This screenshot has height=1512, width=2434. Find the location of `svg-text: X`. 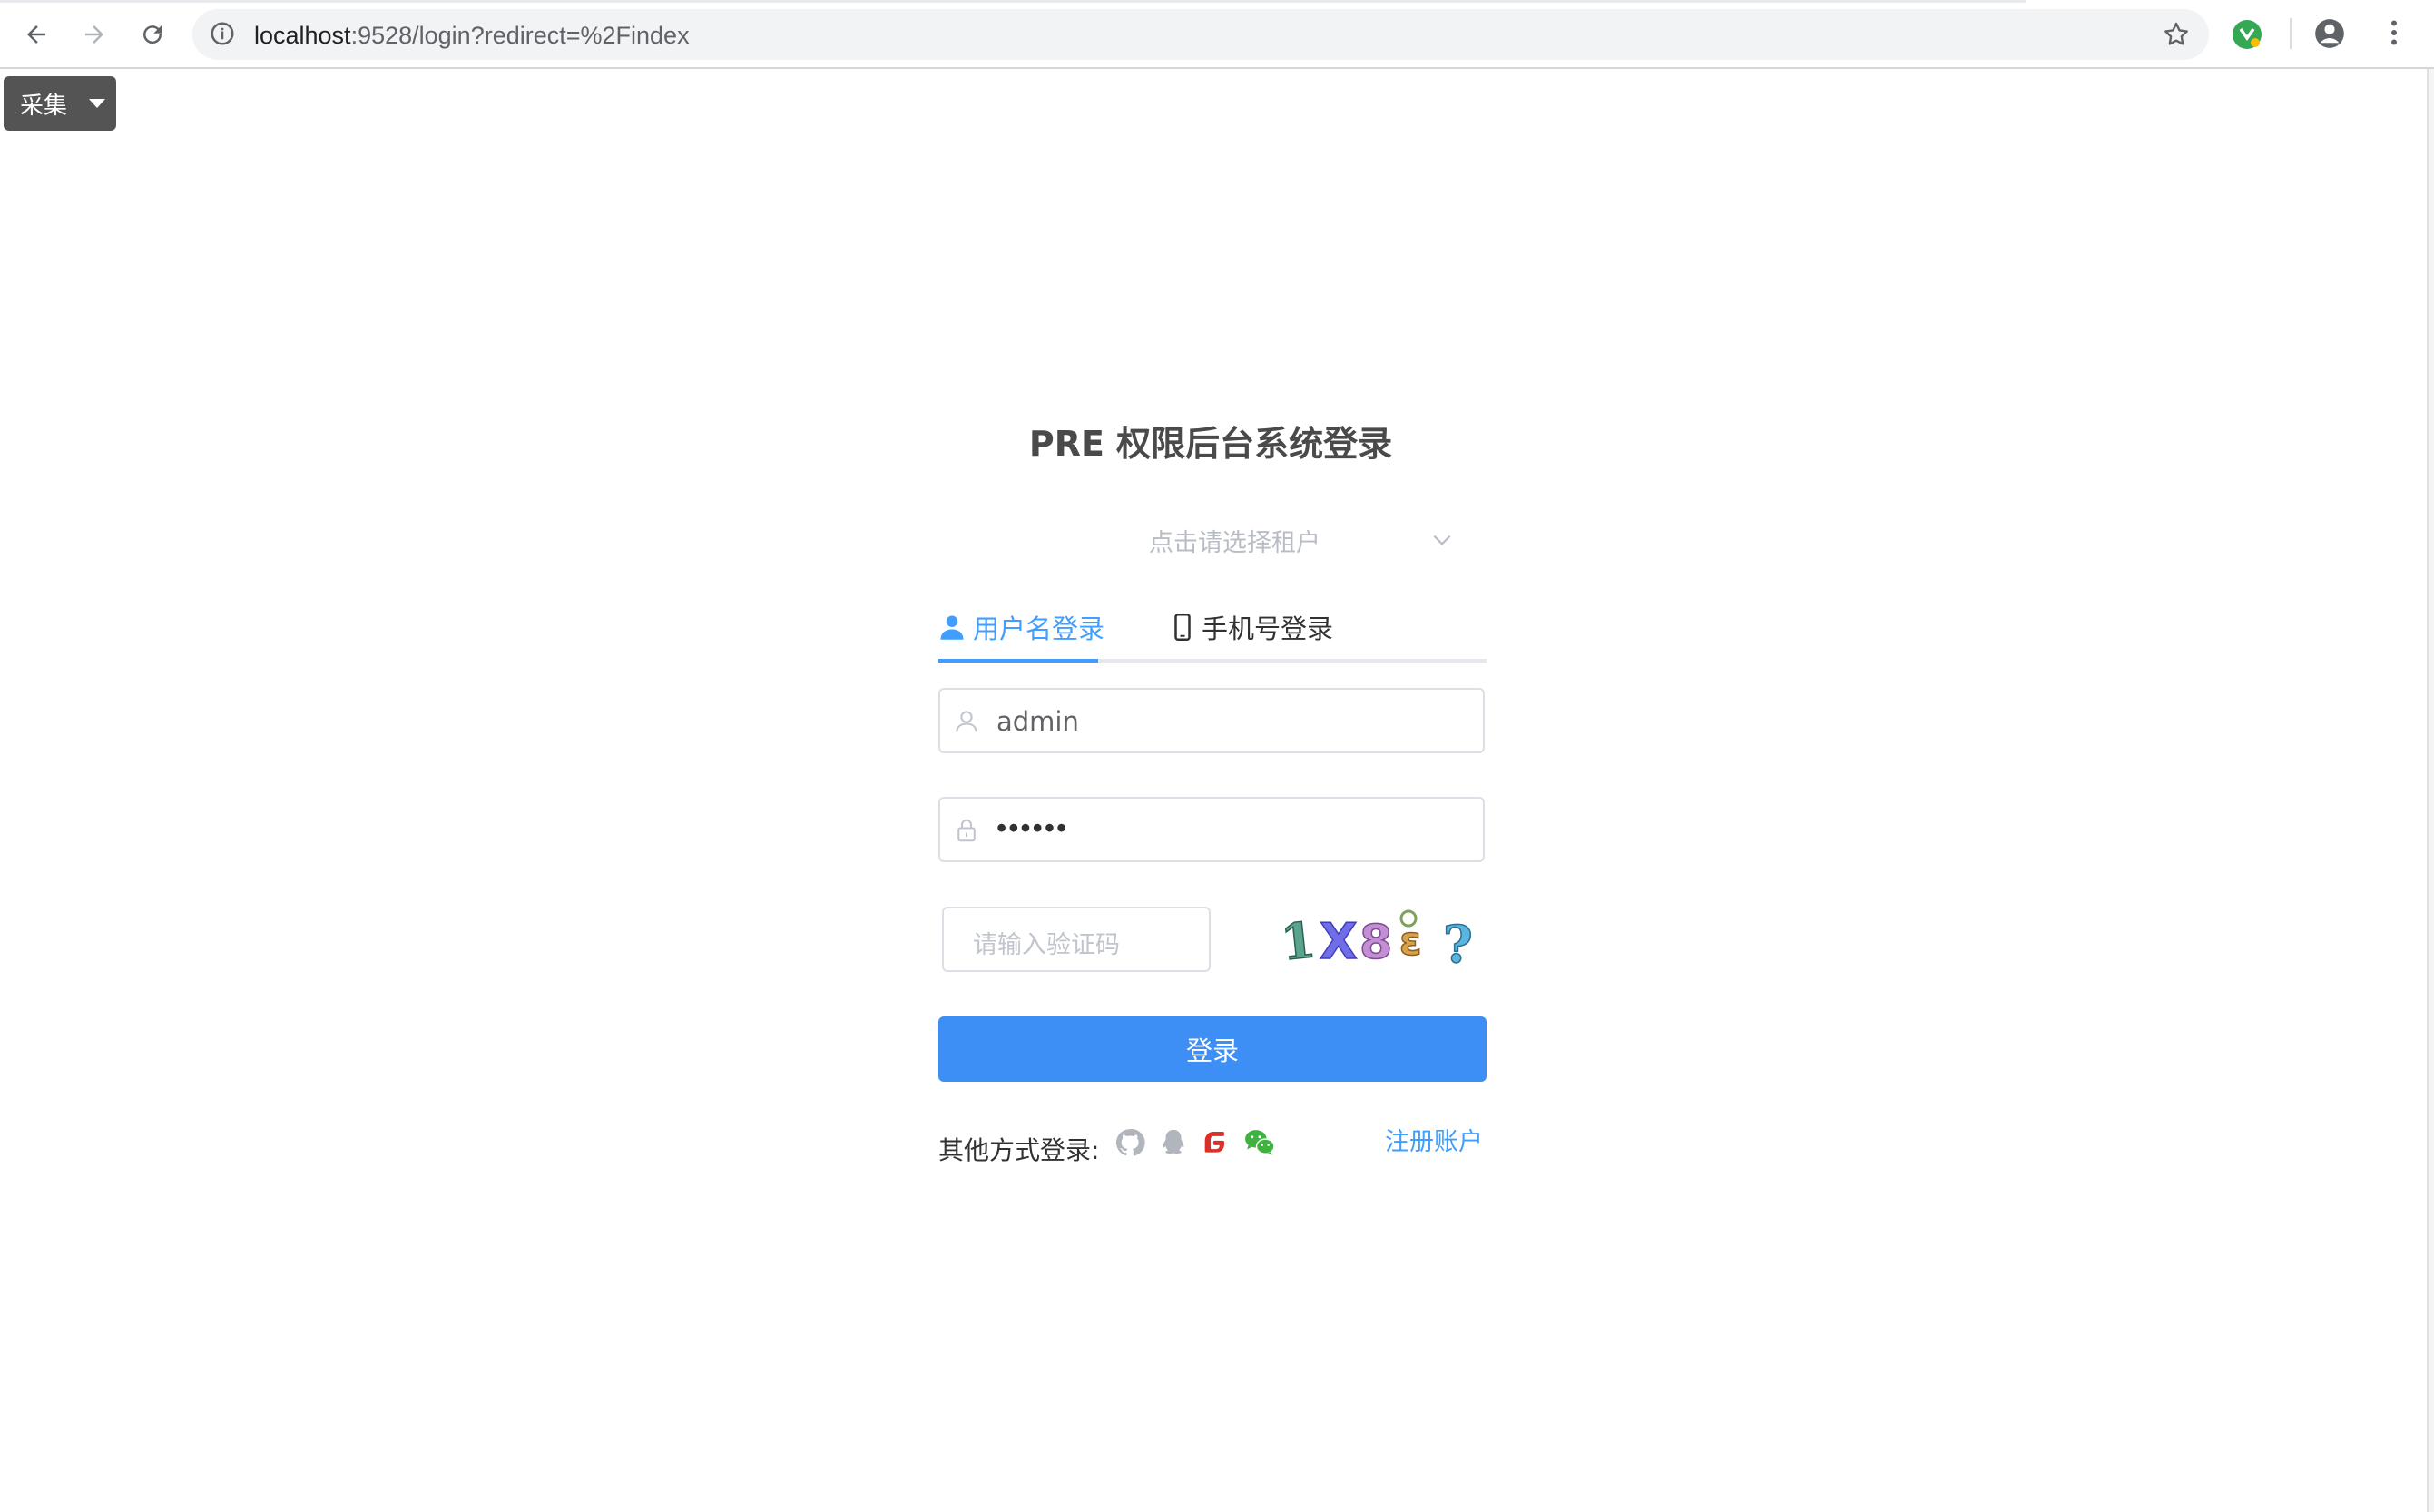

svg-text: X is located at coordinates (1339, 941).